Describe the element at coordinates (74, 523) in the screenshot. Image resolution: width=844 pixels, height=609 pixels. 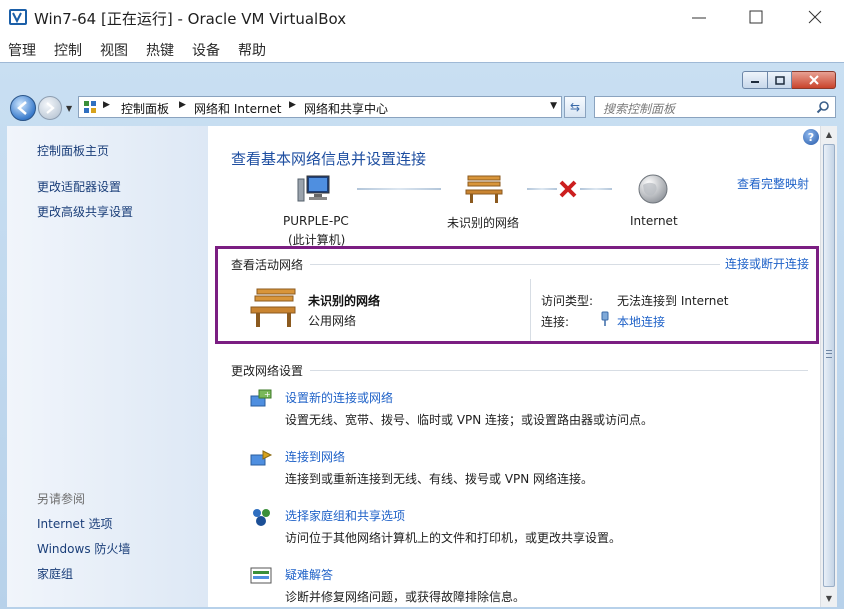
I see `link-internet-options: Internet 选项` at that location.